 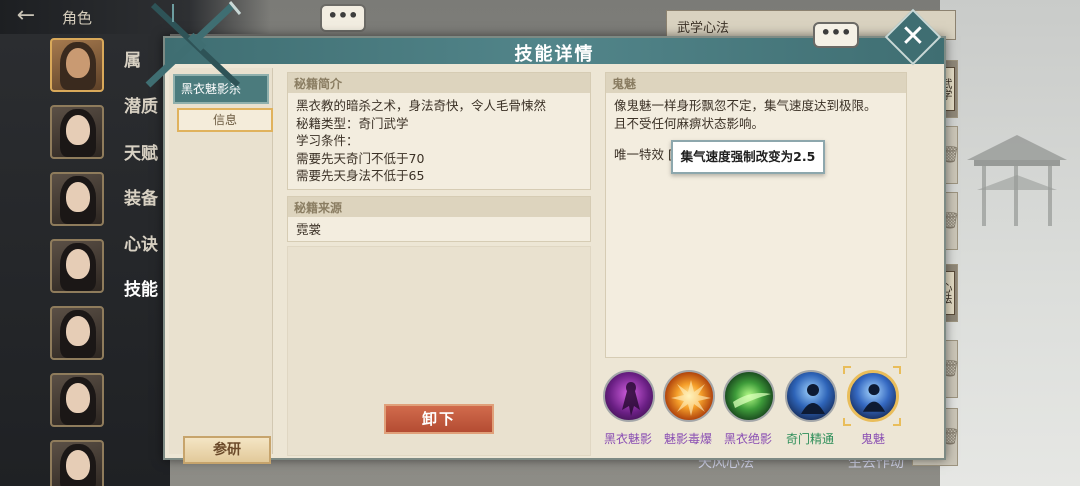 I want to click on skill-label-2: 魅影毒爆, so click(x=687, y=439).